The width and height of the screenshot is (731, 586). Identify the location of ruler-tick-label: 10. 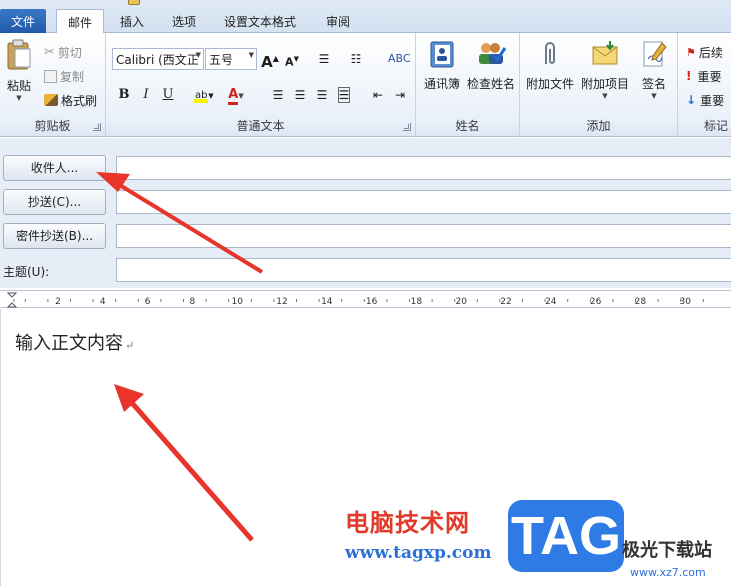
(237, 302).